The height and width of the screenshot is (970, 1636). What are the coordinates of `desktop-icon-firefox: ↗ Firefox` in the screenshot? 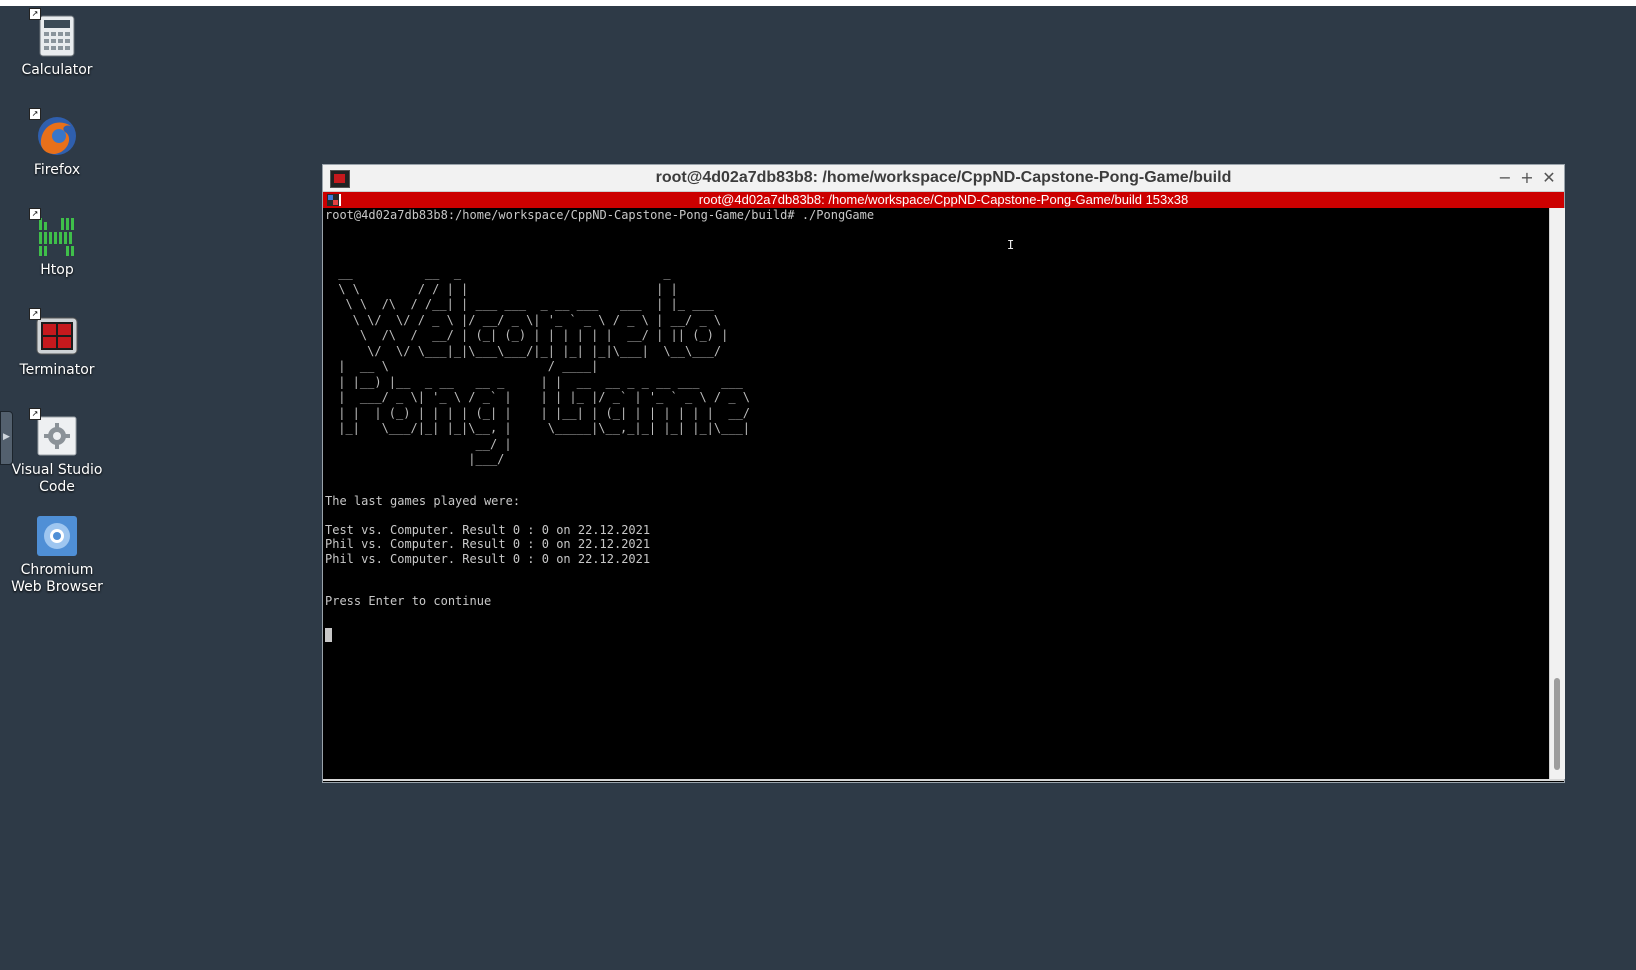 It's located at (57, 143).